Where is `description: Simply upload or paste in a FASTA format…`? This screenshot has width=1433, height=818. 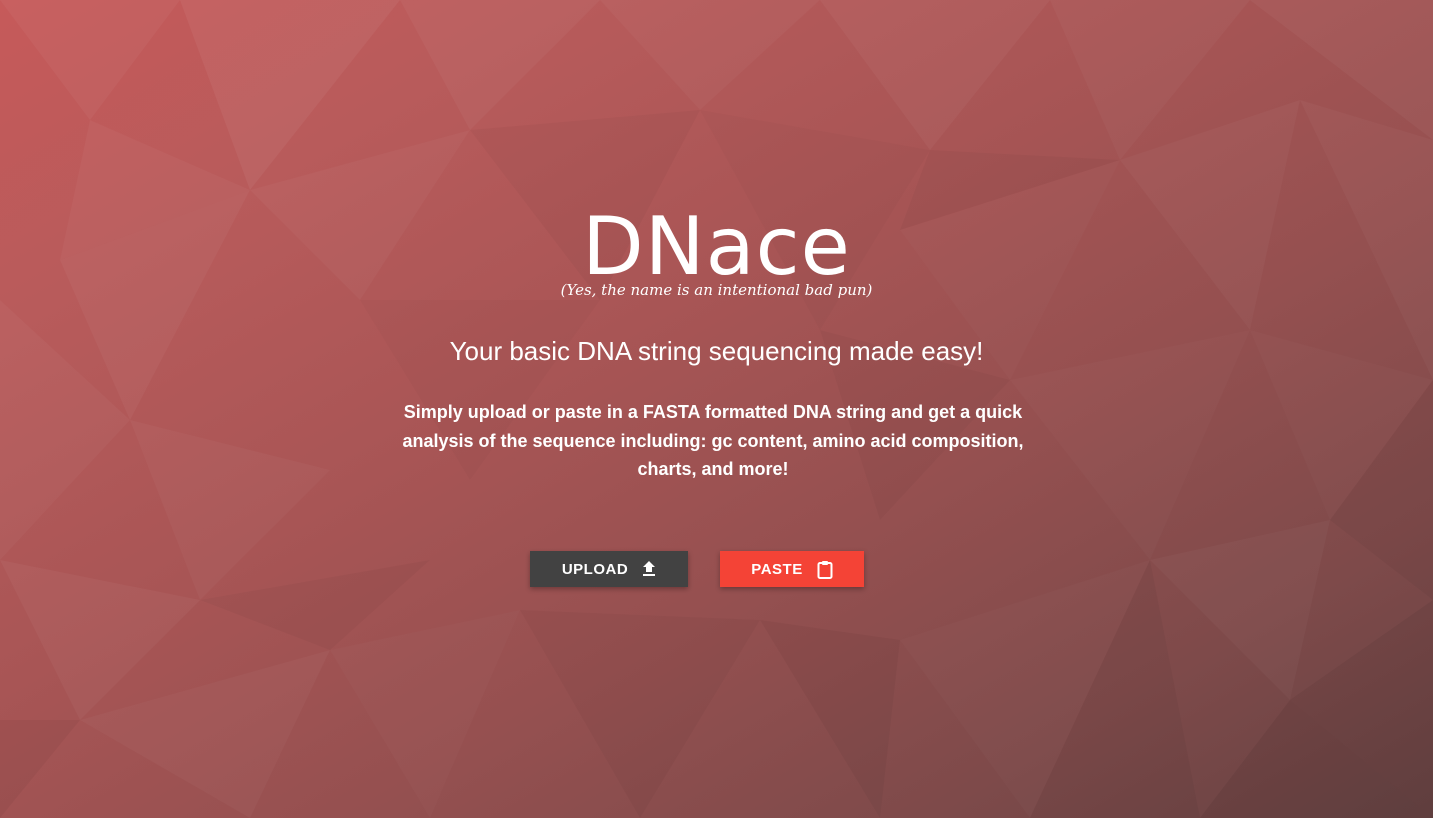 description: Simply upload or paste in a FASTA format… is located at coordinates (713, 440).